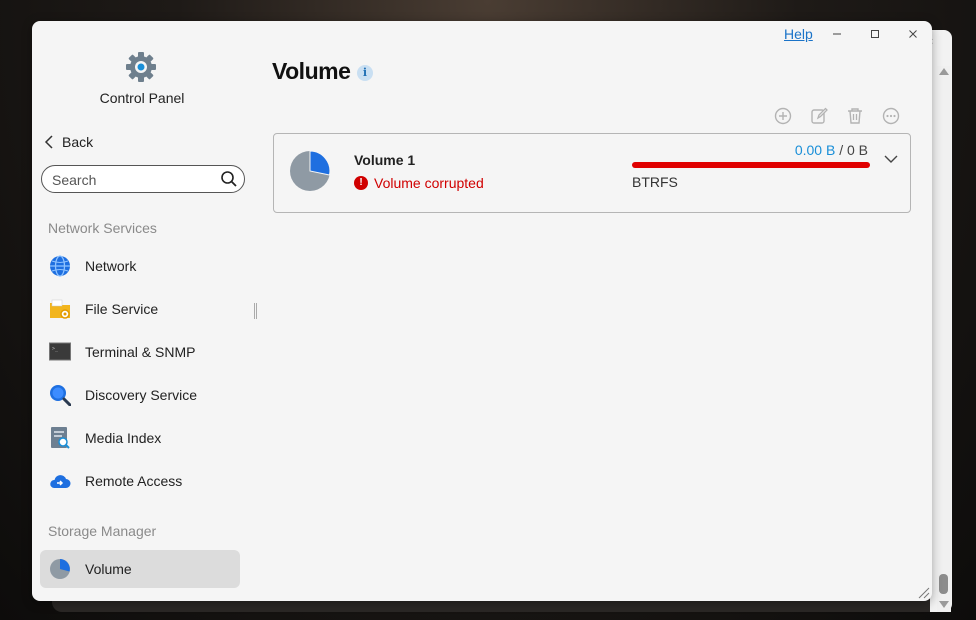 The width and height of the screenshot is (976, 620). I want to click on sidebar-item-label: Discovery Service, so click(141, 395).